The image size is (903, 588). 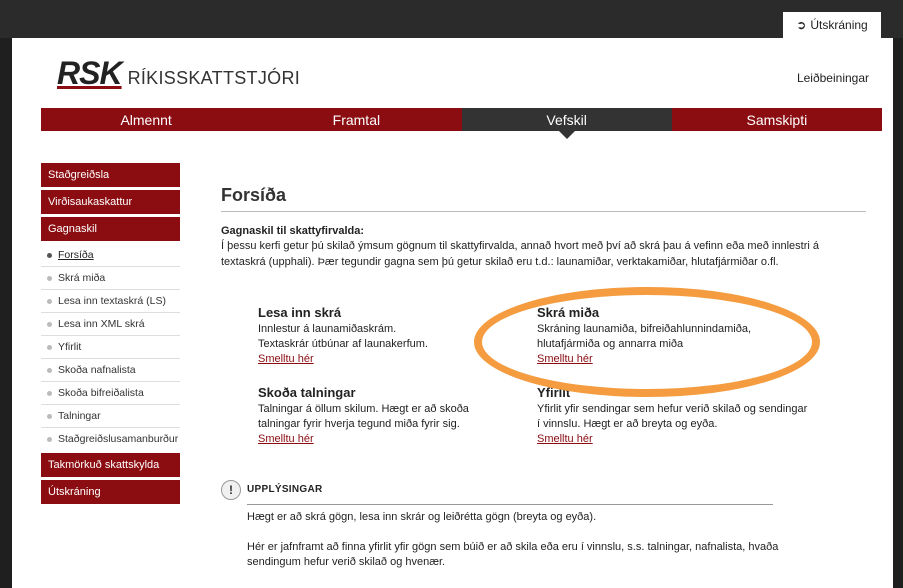 I want to click on tab-framtal: Framtal, so click(x=356, y=119).